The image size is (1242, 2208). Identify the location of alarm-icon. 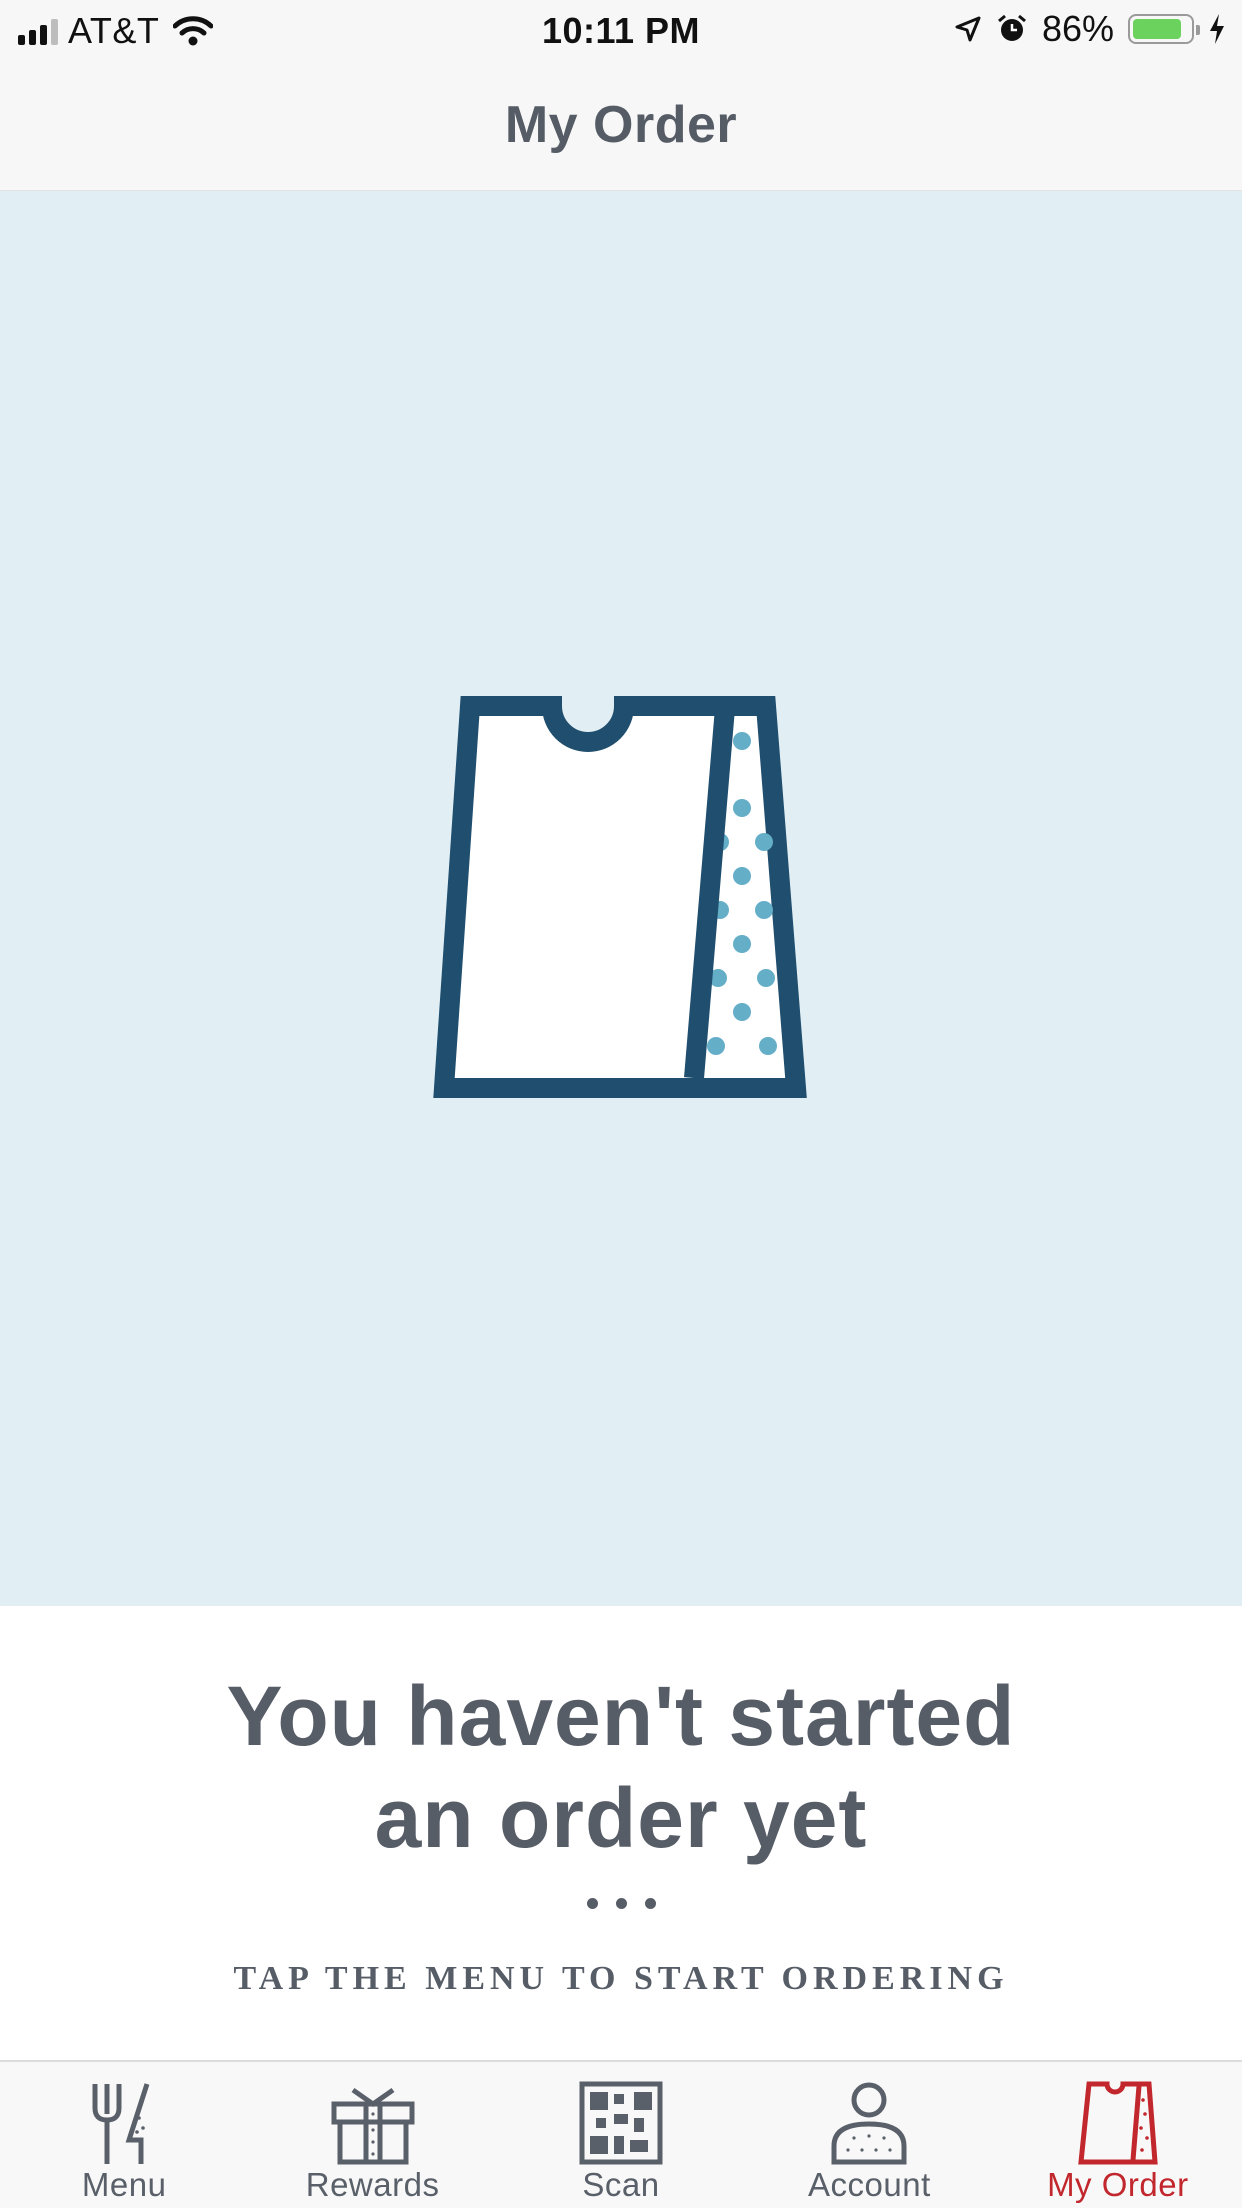
(1011, 27).